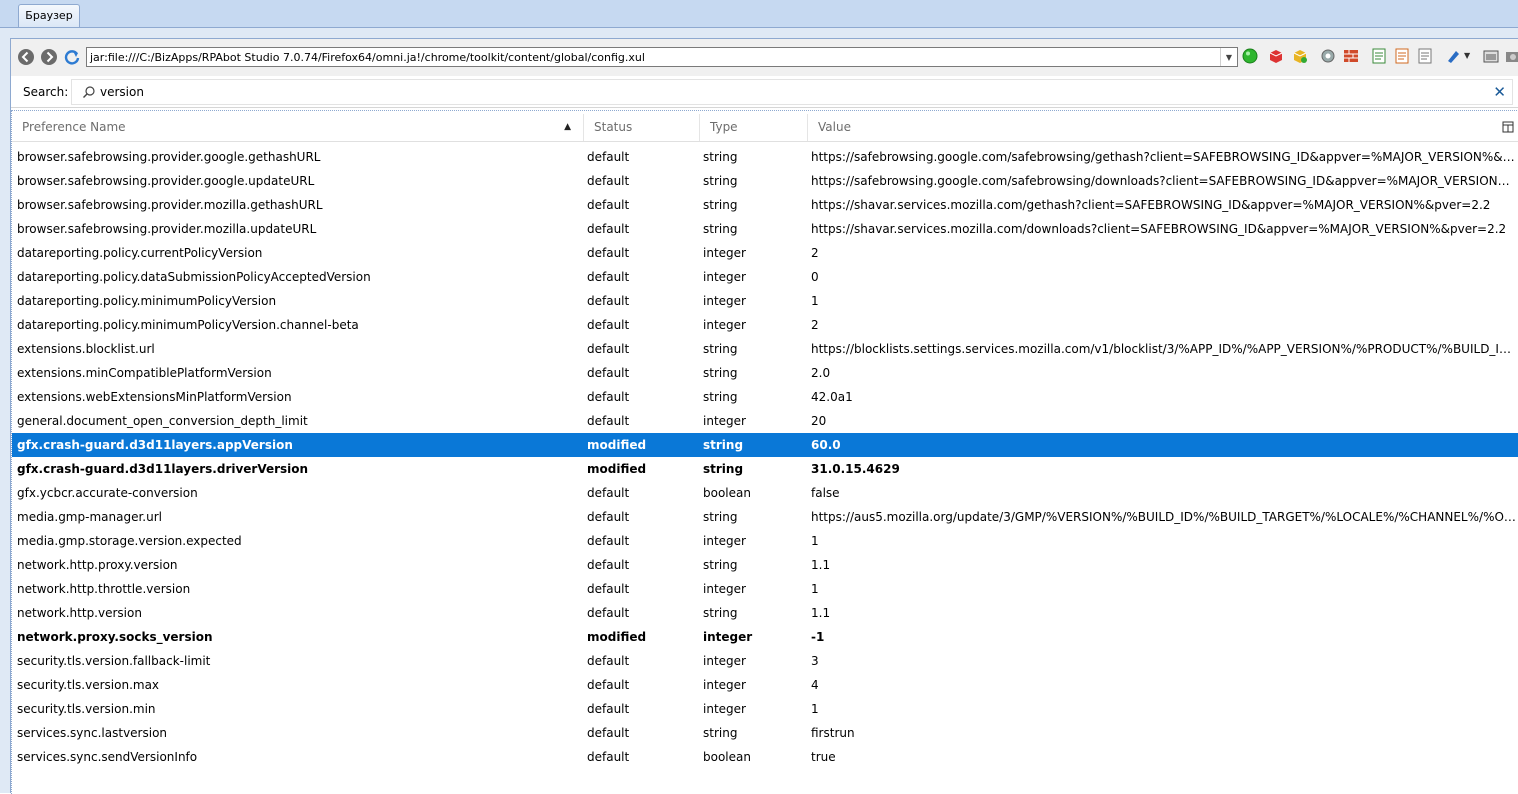 This screenshot has width=1518, height=794. What do you see at coordinates (819, 421) in the screenshot?
I see `value-cell: 20` at bounding box center [819, 421].